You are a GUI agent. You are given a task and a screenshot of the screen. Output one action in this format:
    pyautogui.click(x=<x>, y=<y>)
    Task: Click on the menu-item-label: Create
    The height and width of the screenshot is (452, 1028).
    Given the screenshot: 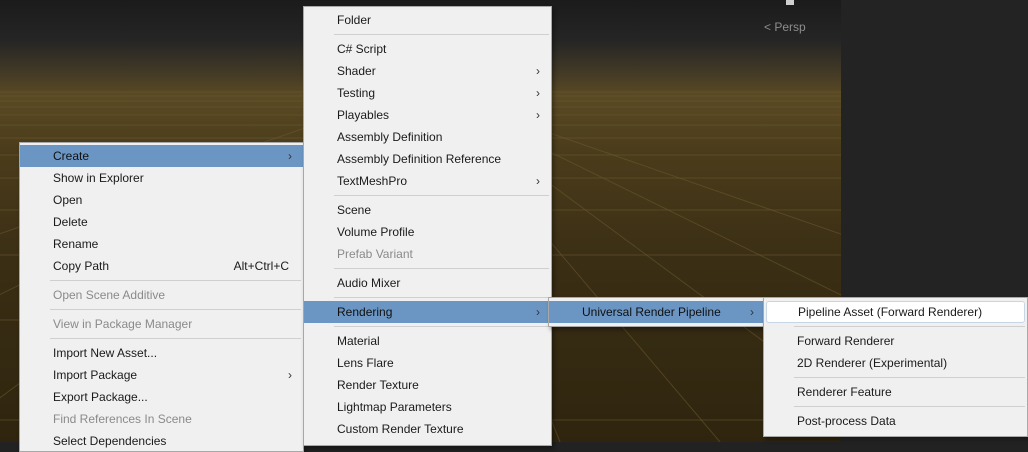 What is the action you would take?
    pyautogui.click(x=71, y=156)
    